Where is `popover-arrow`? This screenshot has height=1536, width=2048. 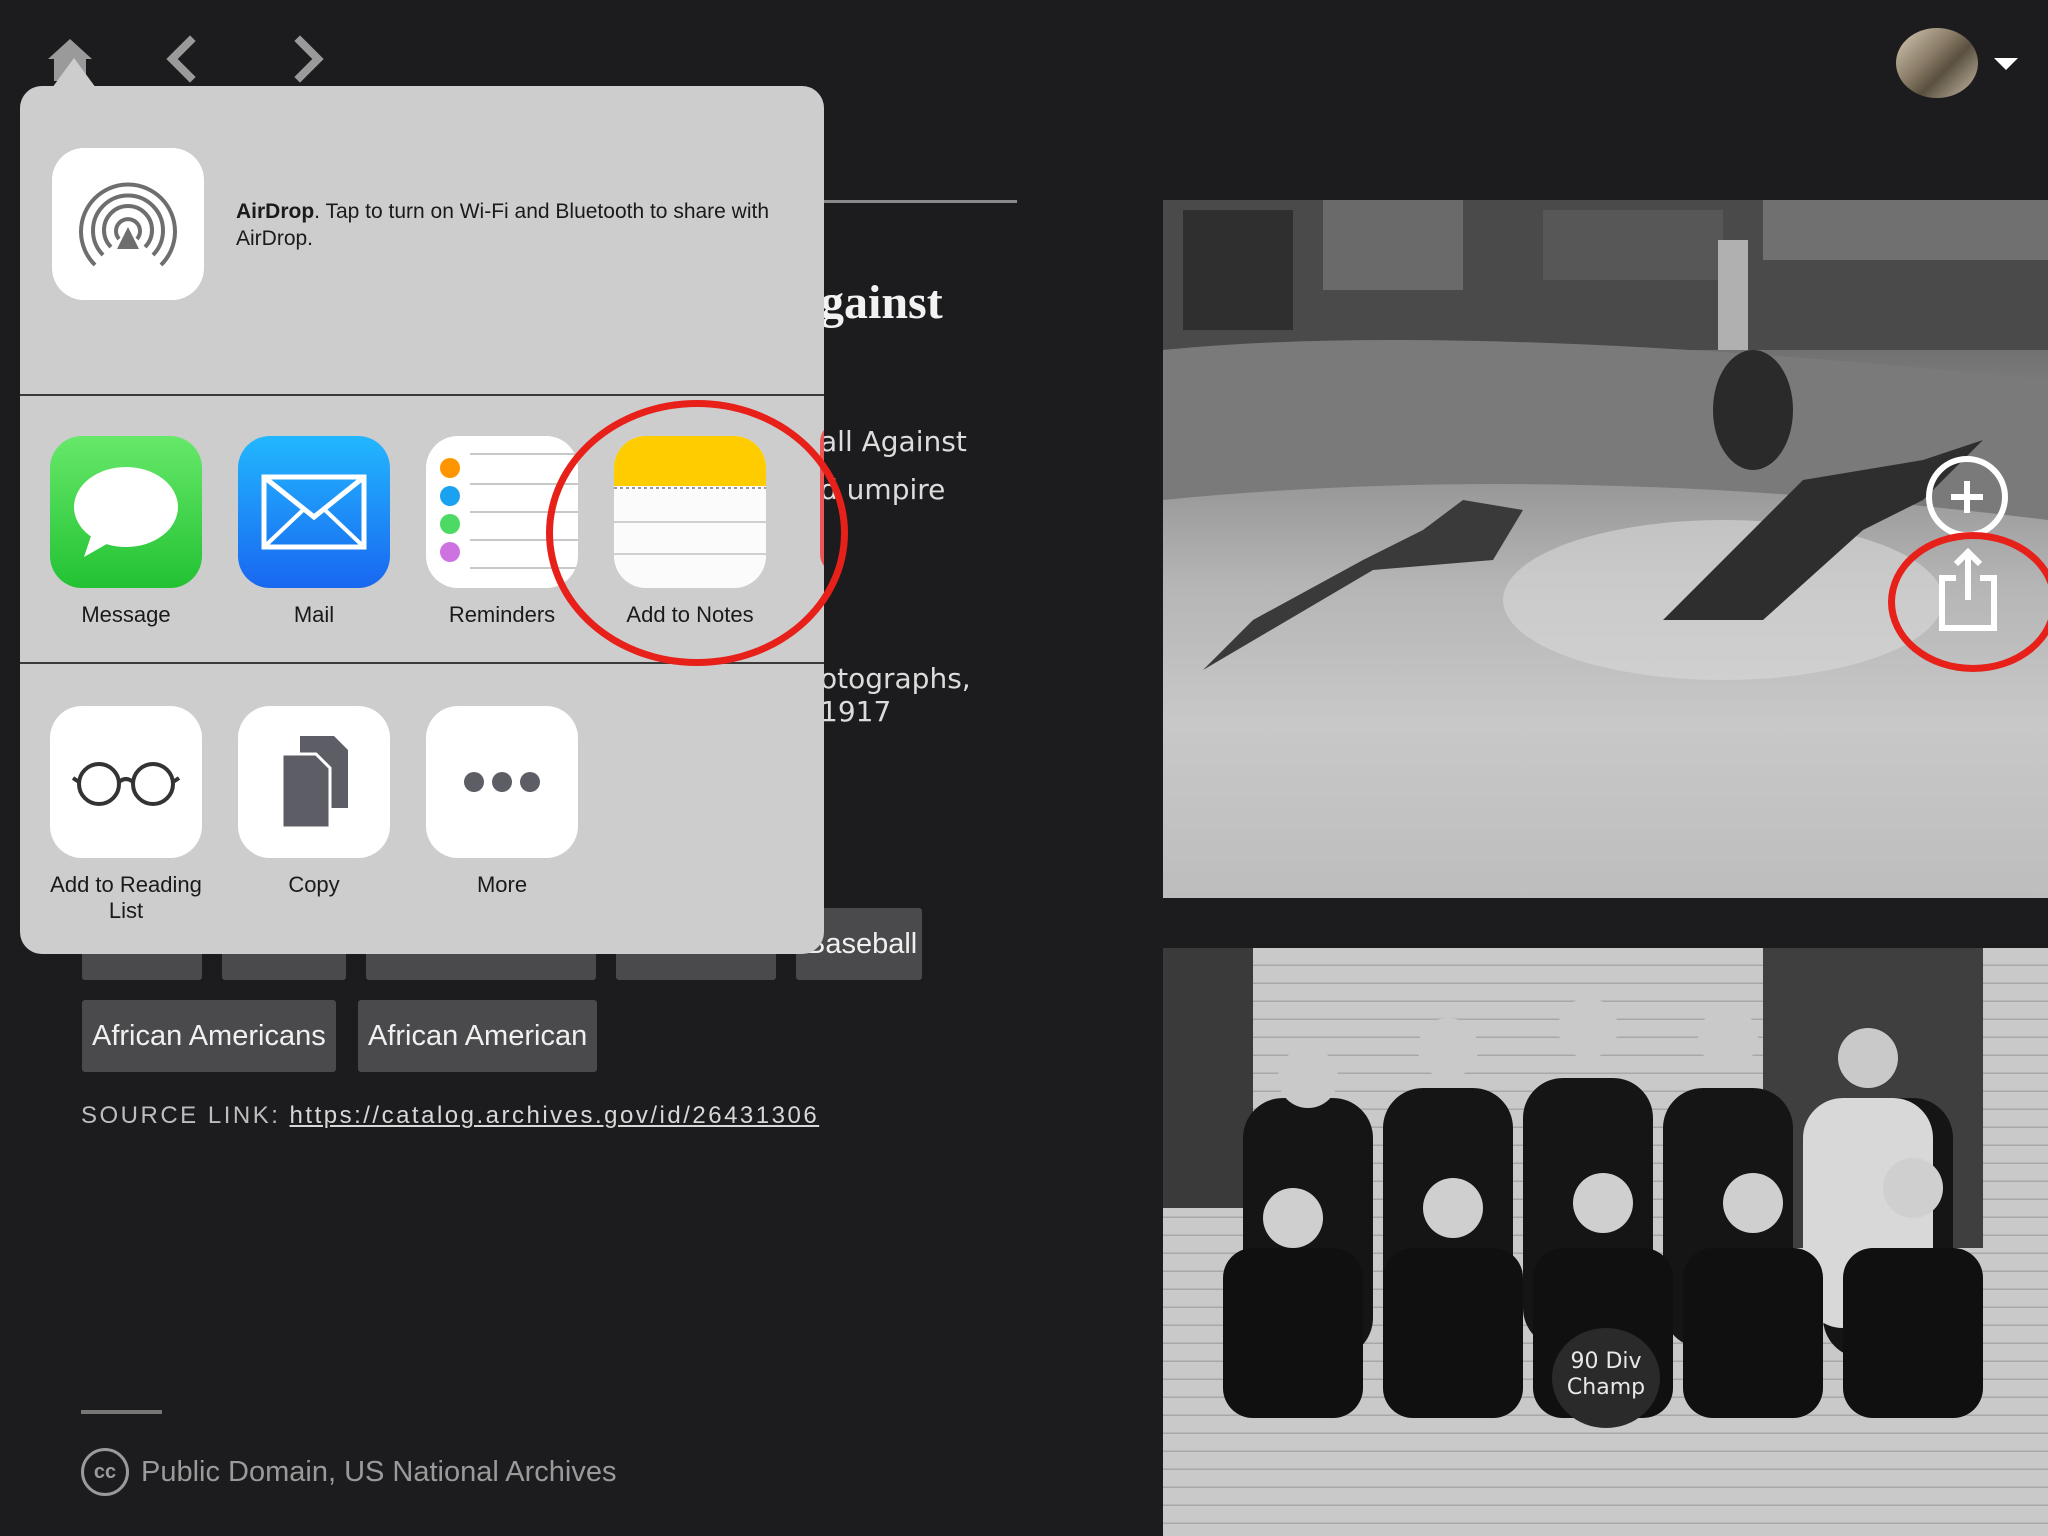 popover-arrow is located at coordinates (74, 73).